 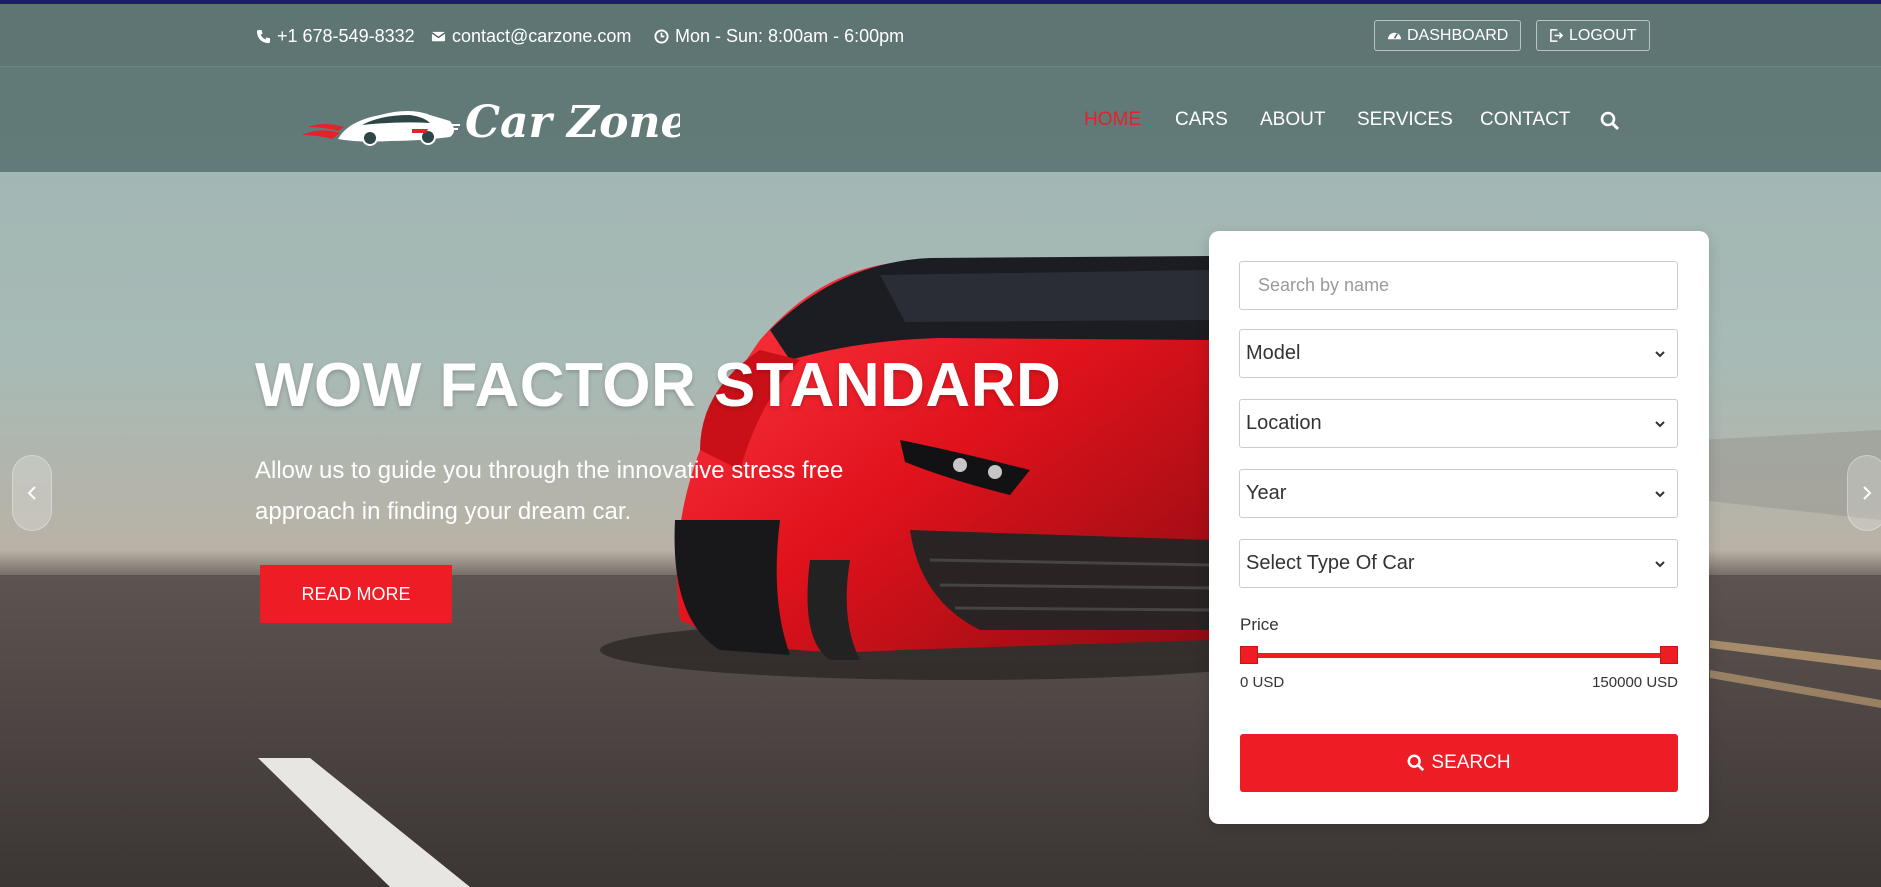 What do you see at coordinates (1259, 624) in the screenshot?
I see `price-label: Price` at bounding box center [1259, 624].